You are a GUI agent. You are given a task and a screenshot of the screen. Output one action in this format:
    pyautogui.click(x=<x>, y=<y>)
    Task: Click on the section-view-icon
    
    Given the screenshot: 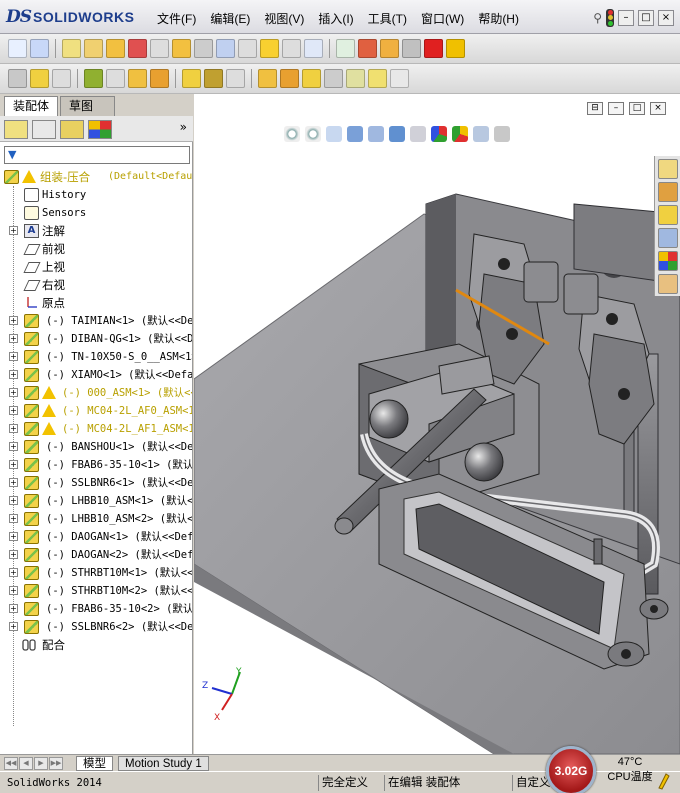 What is the action you would take?
    pyautogui.click(x=355, y=134)
    